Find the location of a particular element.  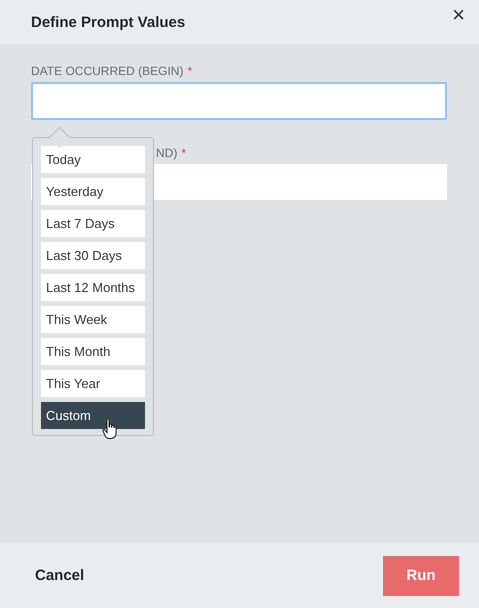

menu-option: This Week is located at coordinates (93, 319).